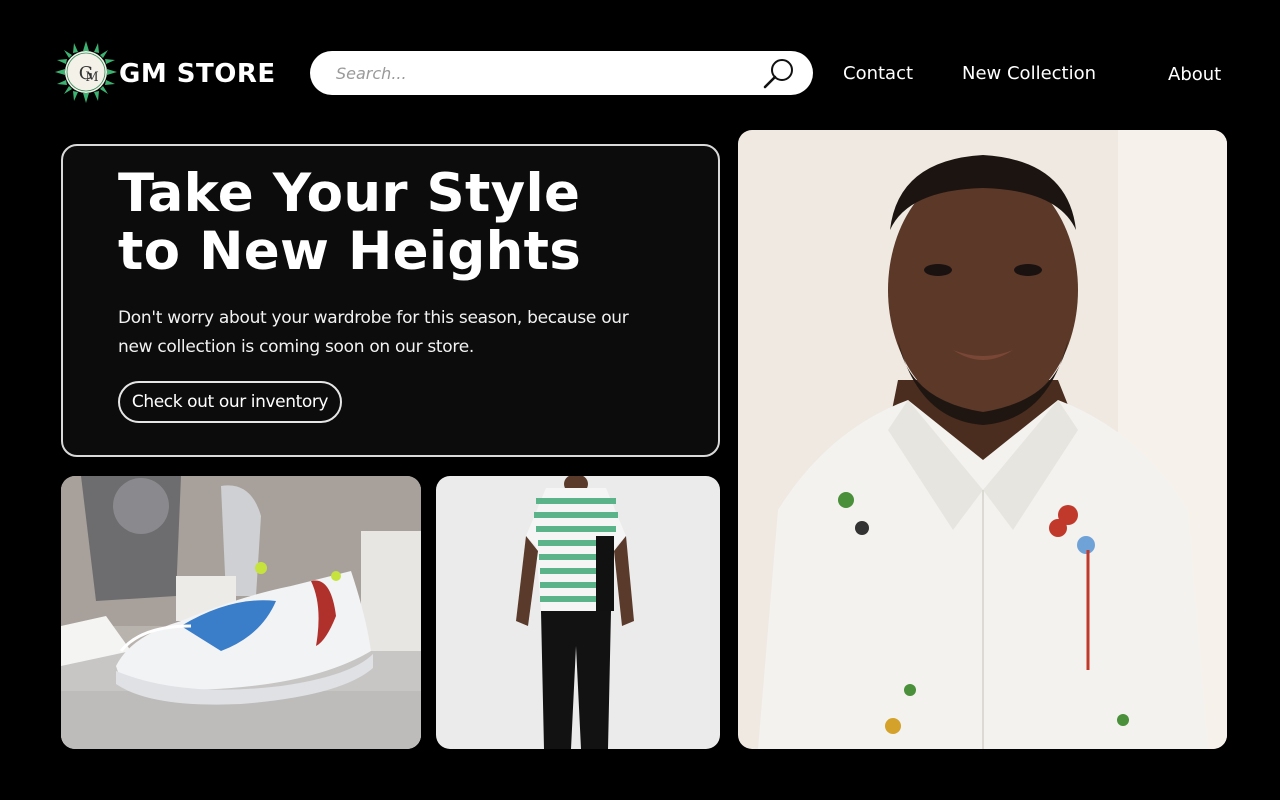 The image size is (1280, 800). Describe the element at coordinates (1029, 74) in the screenshot. I see `nav-new-collection: New Collection` at that location.